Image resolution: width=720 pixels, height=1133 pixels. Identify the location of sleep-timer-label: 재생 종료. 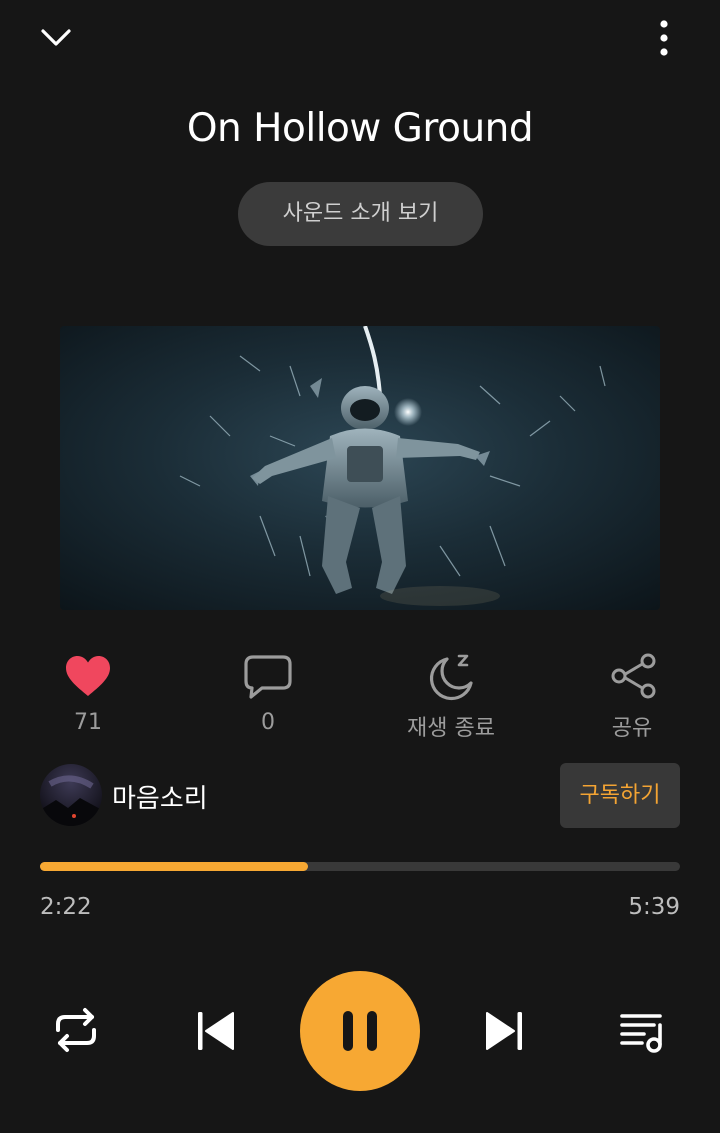
(451, 728).